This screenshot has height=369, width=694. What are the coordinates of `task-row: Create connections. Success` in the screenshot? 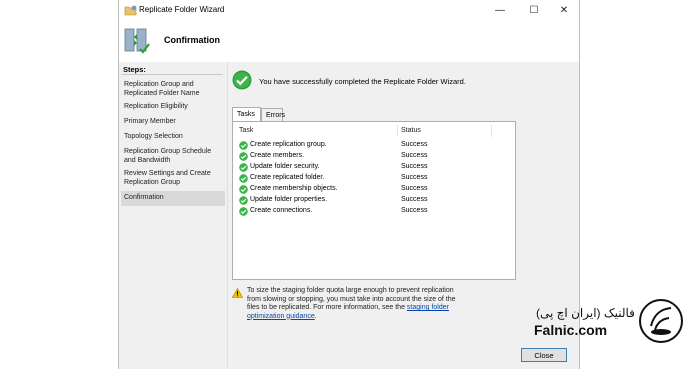 It's located at (369, 211).